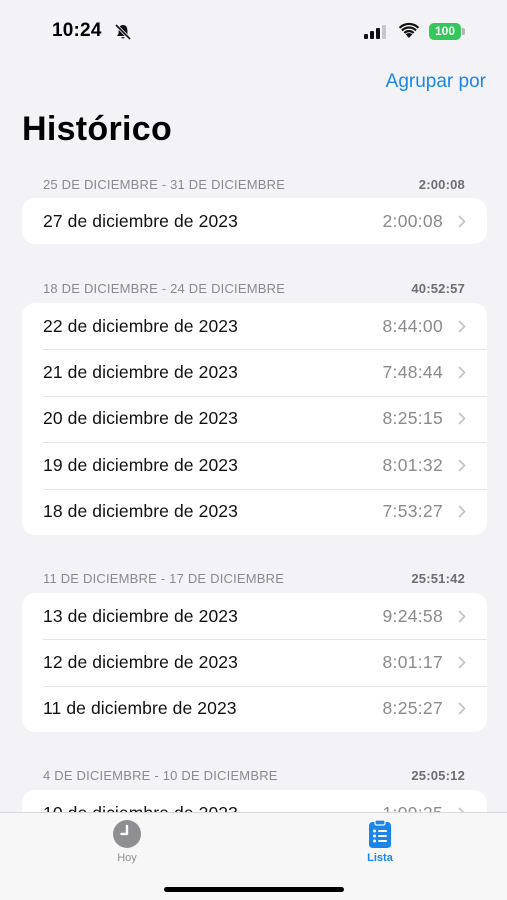  I want to click on row-duration: 7:53:27, so click(412, 511).